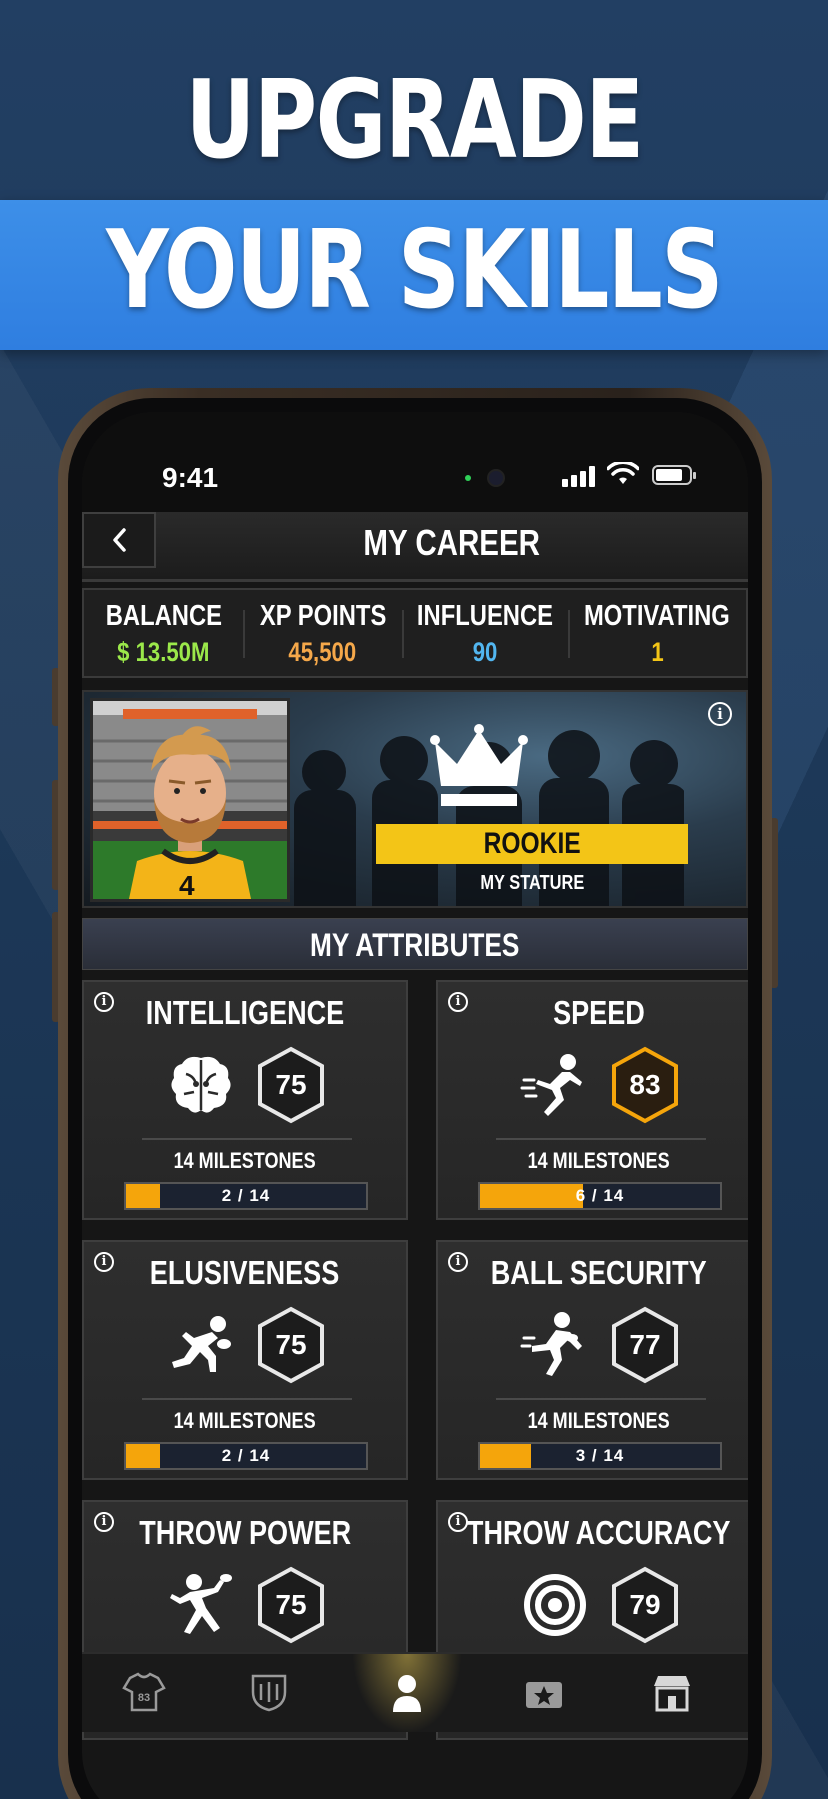 This screenshot has height=1799, width=828. What do you see at coordinates (322, 616) in the screenshot?
I see `stat-label: XP POINTS` at bounding box center [322, 616].